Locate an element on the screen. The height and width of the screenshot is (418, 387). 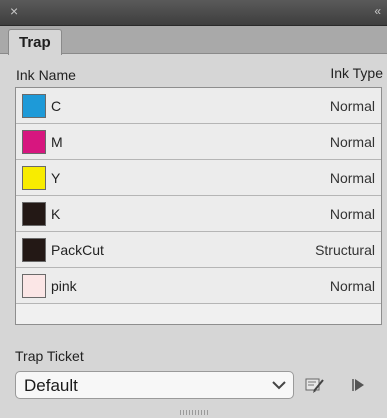
ink-name: C is located at coordinates (56, 106).